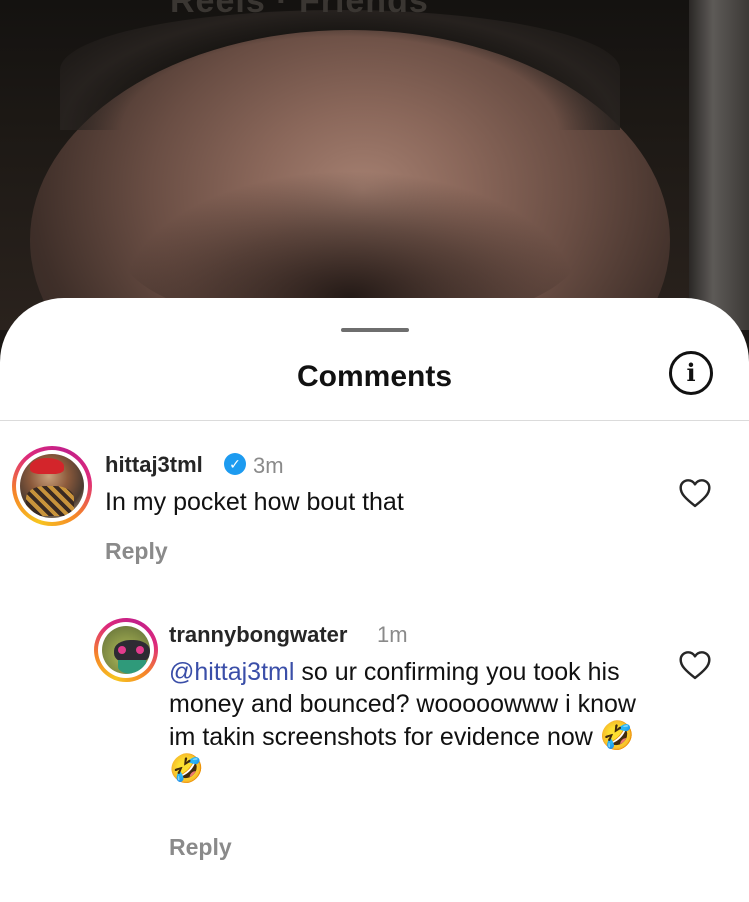 The height and width of the screenshot is (902, 749). Describe the element at coordinates (258, 635) in the screenshot. I see `comment-username: trannybongwater` at that location.